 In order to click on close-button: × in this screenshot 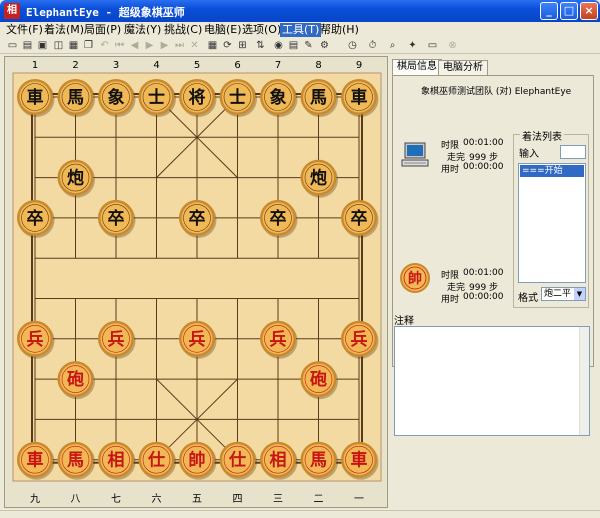, I will do `click(589, 11)`.